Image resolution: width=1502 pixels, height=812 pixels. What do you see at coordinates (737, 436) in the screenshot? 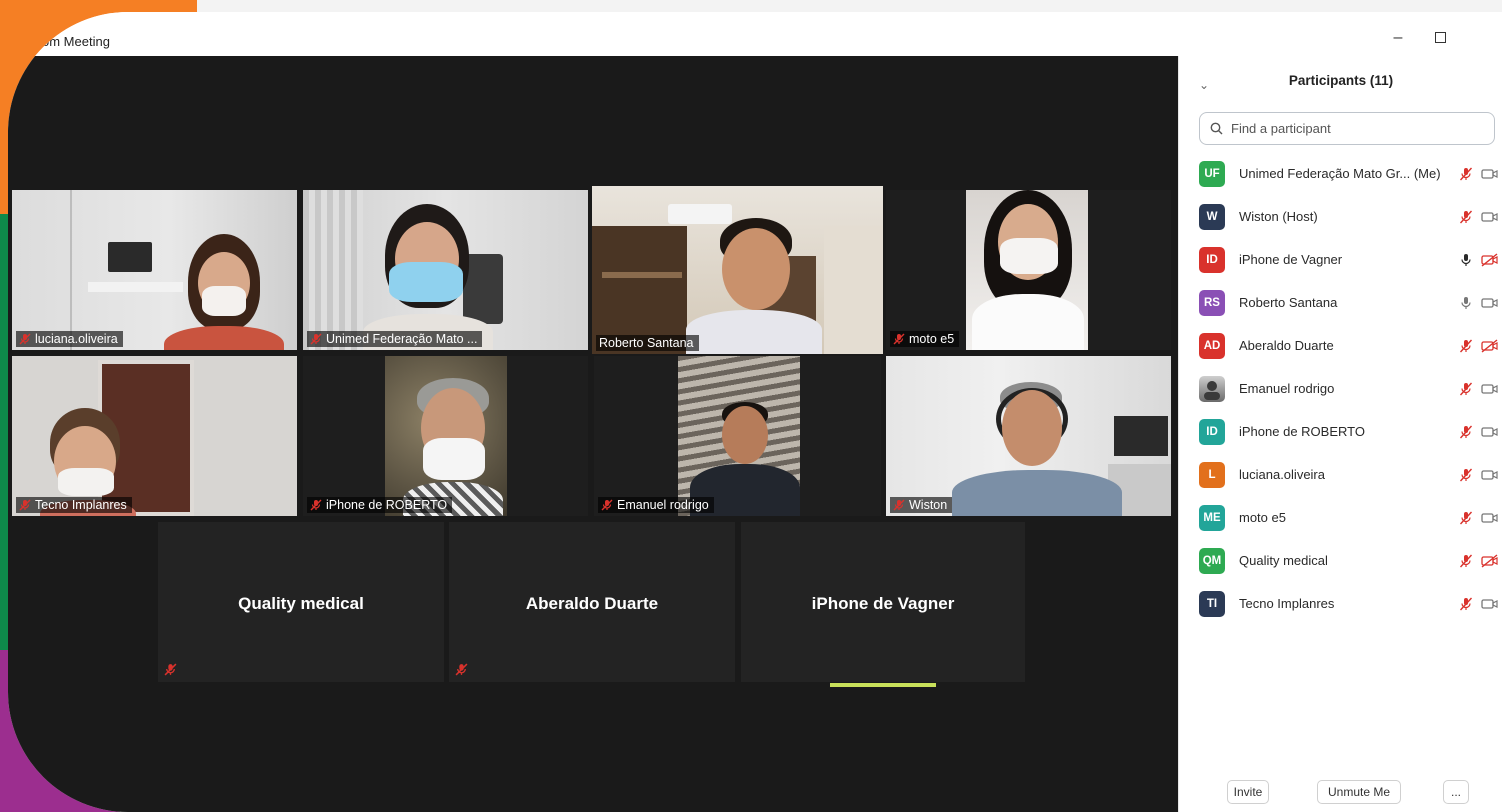
I see `video-tile: Emanuel rodrigo` at bounding box center [737, 436].